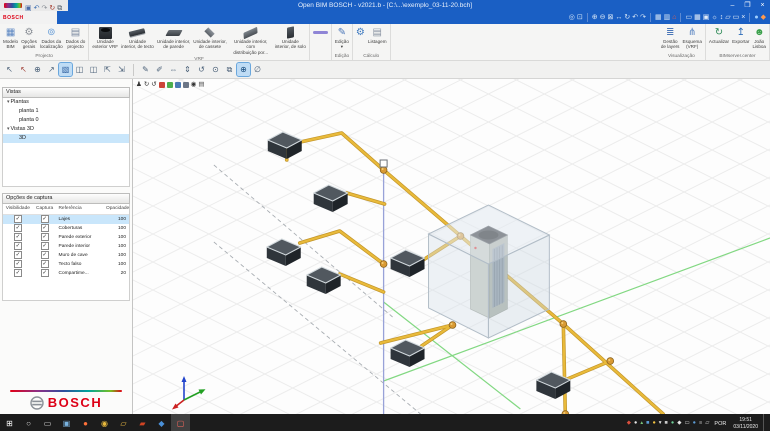  What do you see at coordinates (243, 69) in the screenshot?
I see `snap-icon: ⊕` at bounding box center [243, 69].